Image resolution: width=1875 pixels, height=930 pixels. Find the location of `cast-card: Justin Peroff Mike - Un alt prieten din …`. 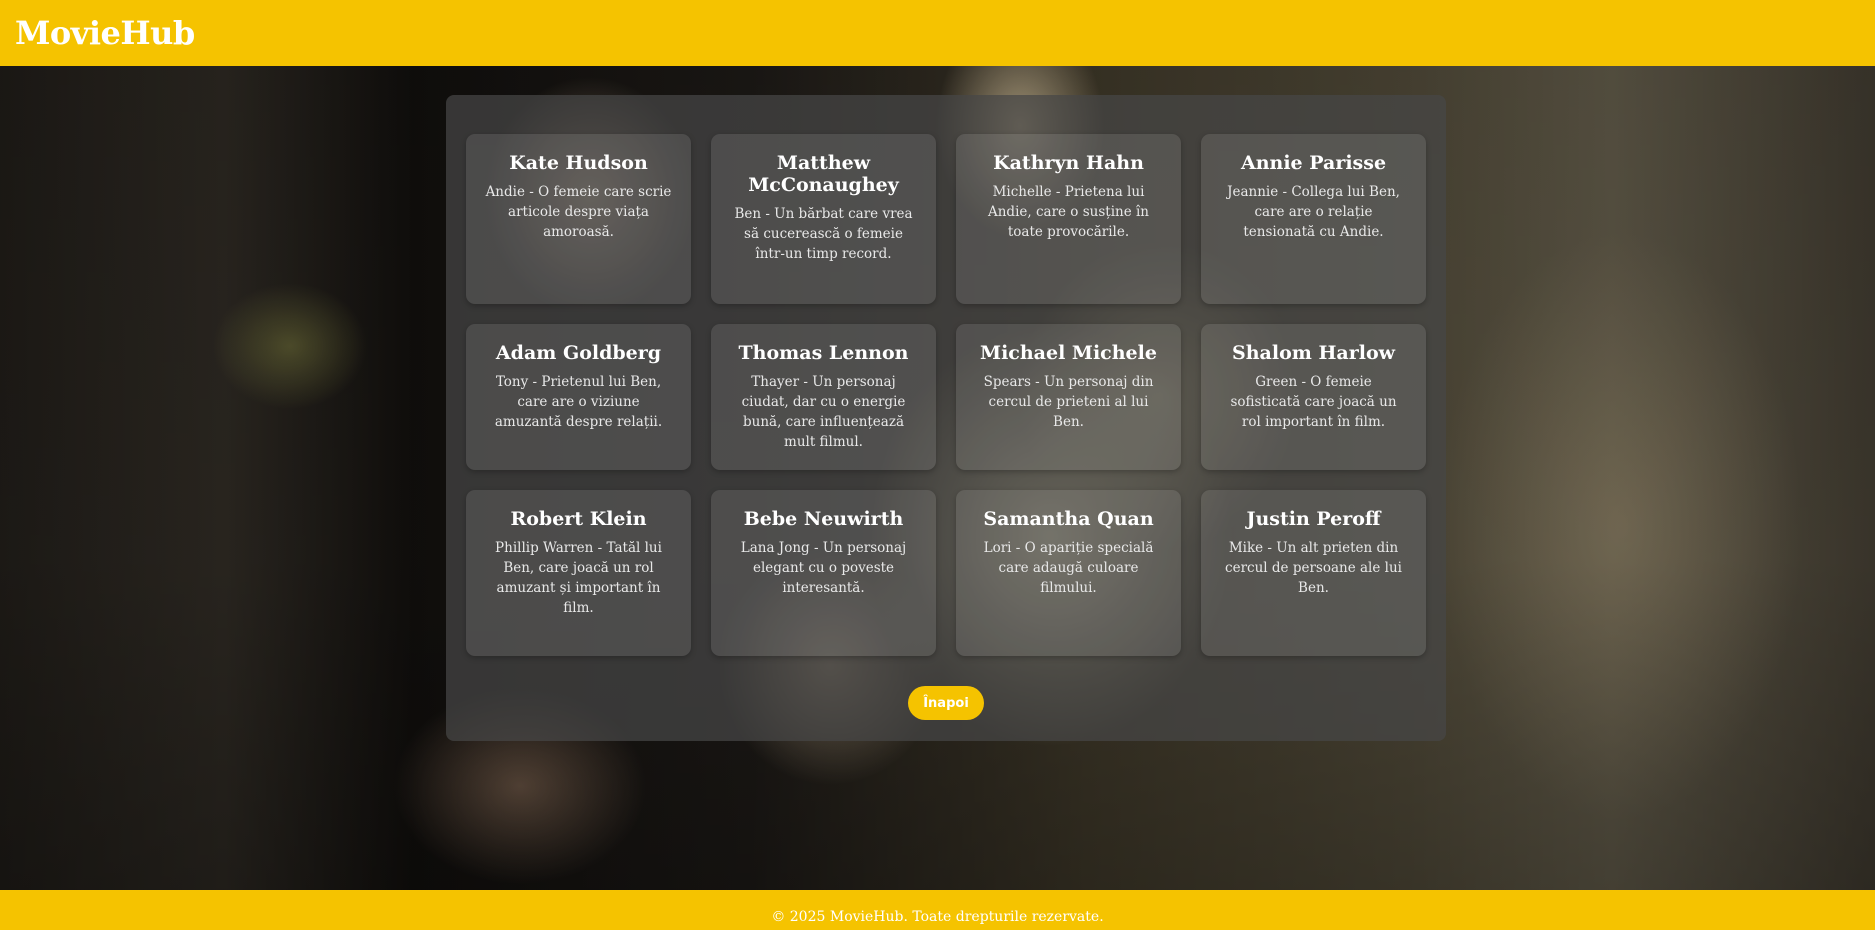

cast-card: Justin Peroff Mike - Un alt prieten din … is located at coordinates (1313, 573).